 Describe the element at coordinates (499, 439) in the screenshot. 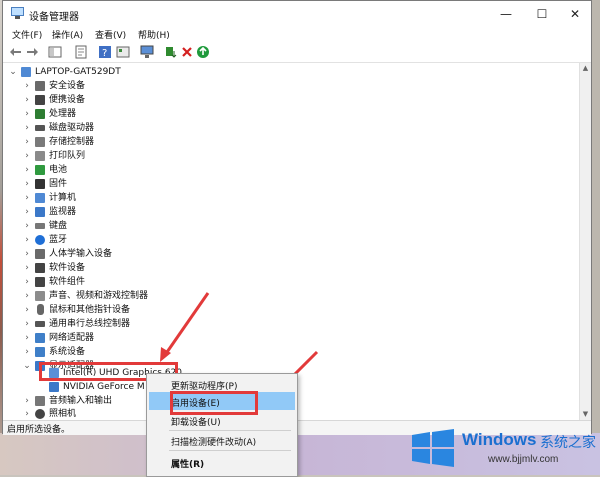

I see `watermark-brand: Windows` at that location.